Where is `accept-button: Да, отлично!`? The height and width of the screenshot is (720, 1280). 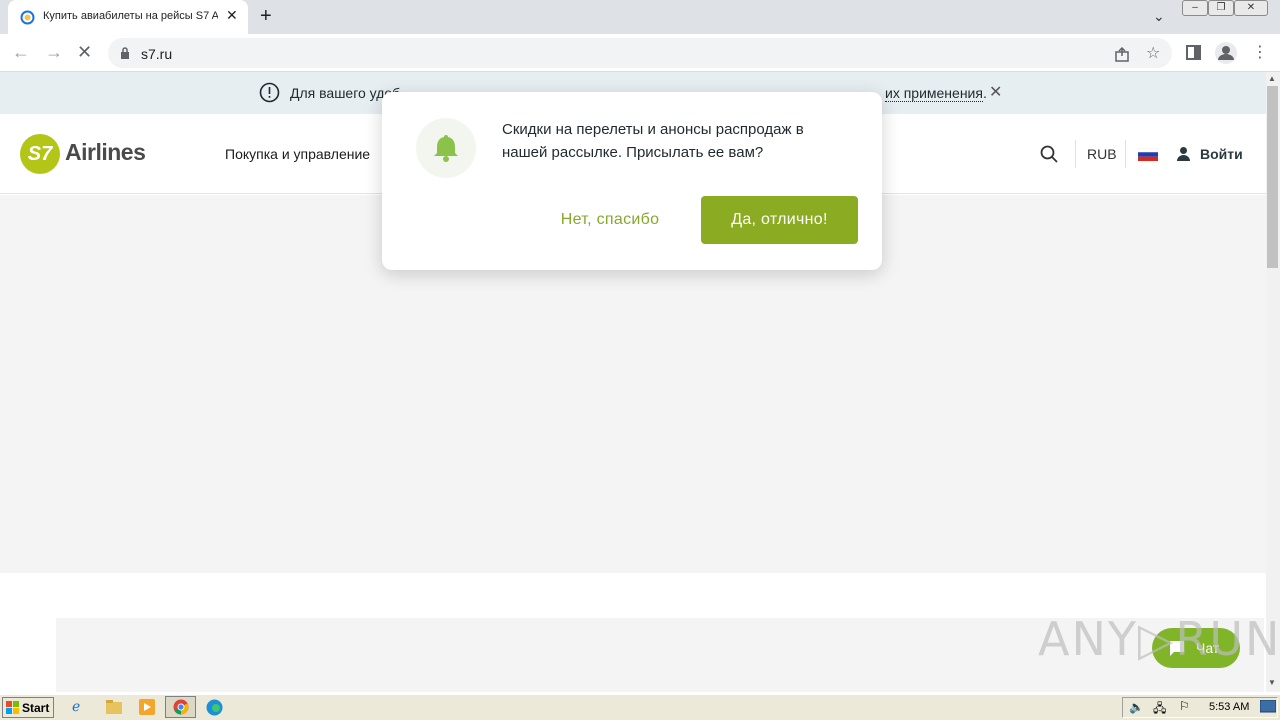 accept-button: Да, отлично! is located at coordinates (779, 220).